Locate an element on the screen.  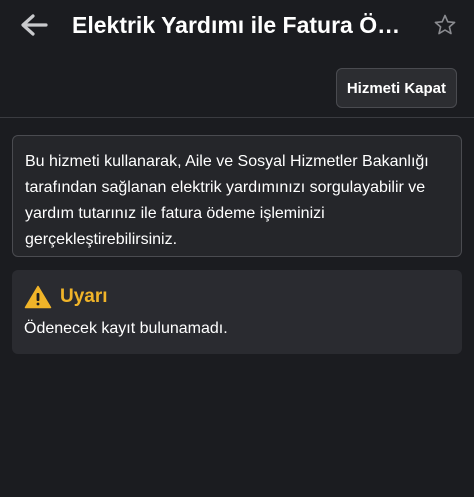
star-outline-icon is located at coordinates (445, 24).